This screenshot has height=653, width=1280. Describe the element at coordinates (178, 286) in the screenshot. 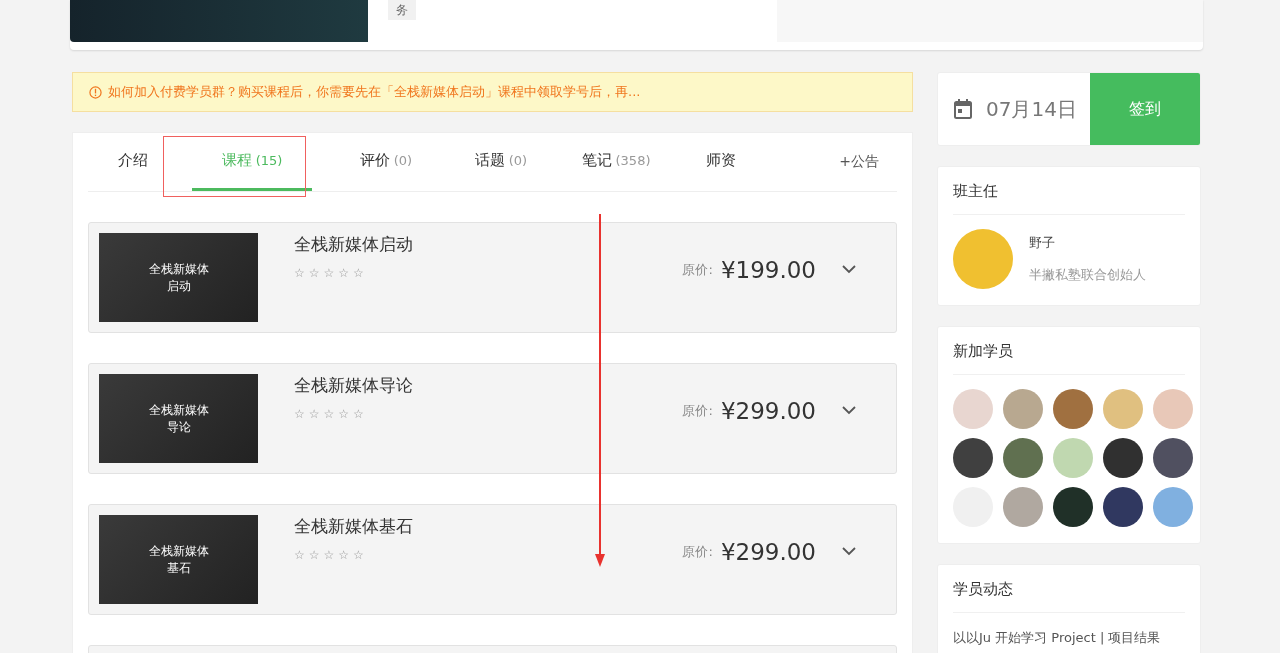

I see `thumbnail-caption: 启动` at that location.